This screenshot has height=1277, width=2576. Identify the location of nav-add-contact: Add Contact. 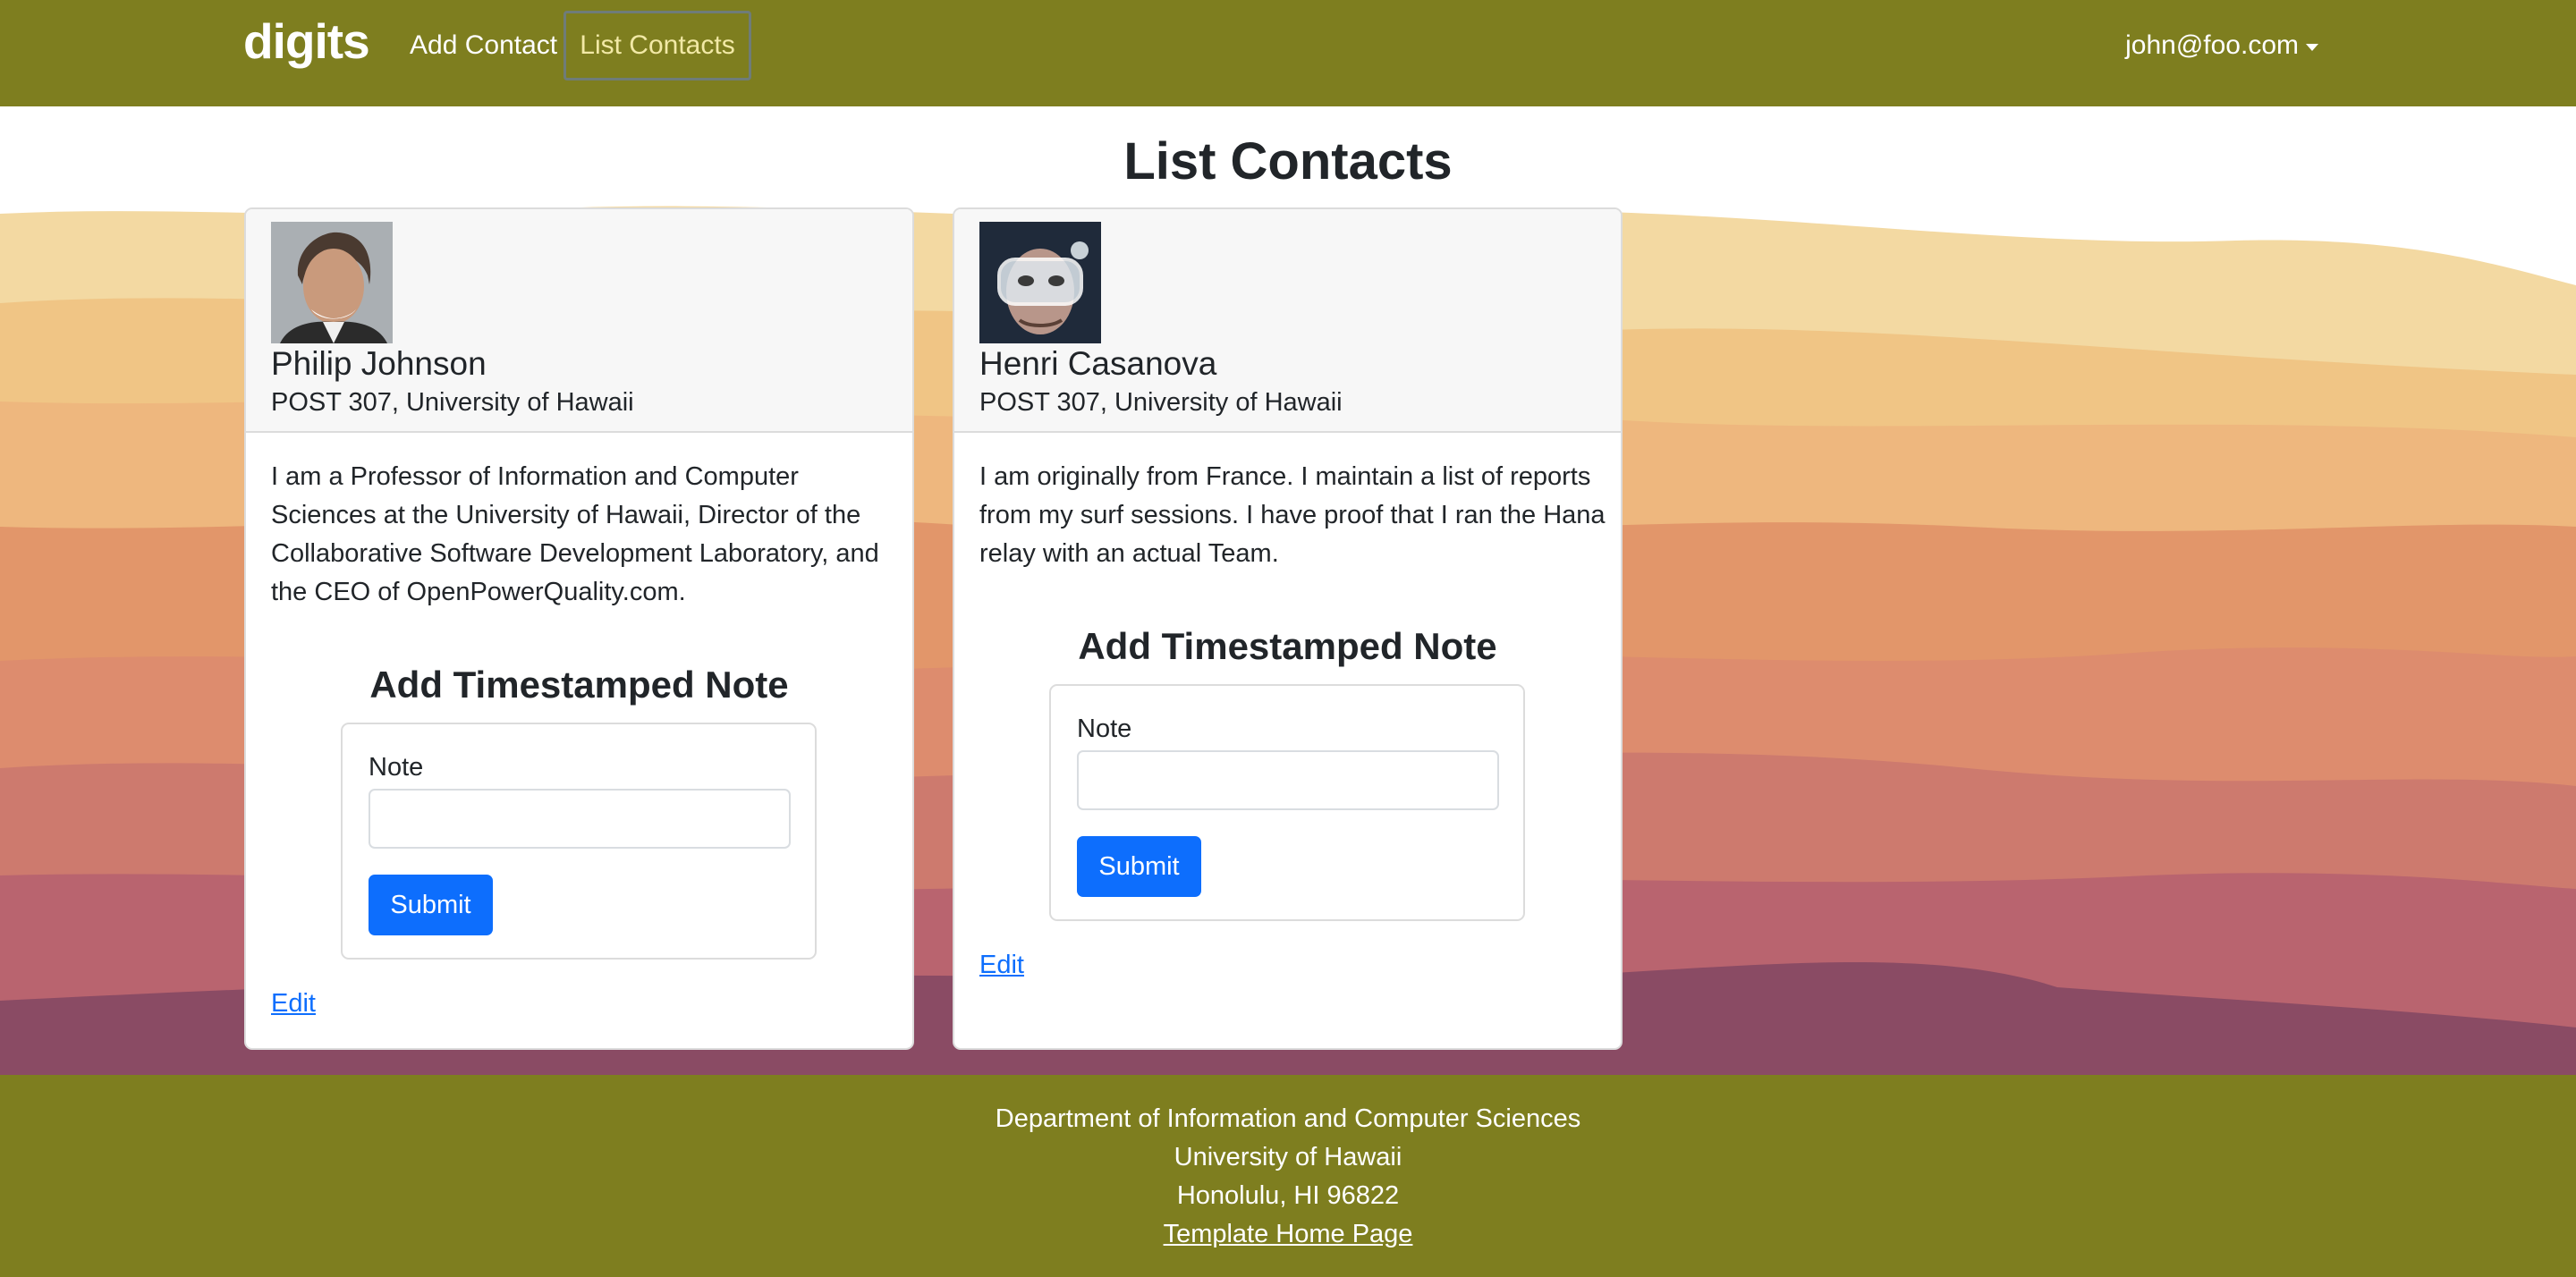
(483, 45).